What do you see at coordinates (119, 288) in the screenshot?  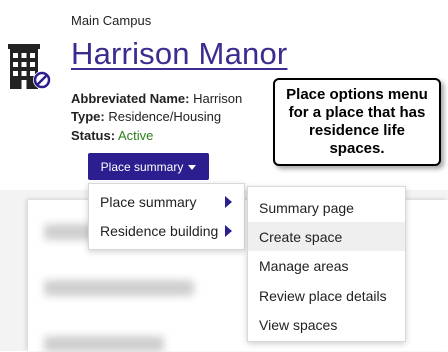 I see `blurred-category` at bounding box center [119, 288].